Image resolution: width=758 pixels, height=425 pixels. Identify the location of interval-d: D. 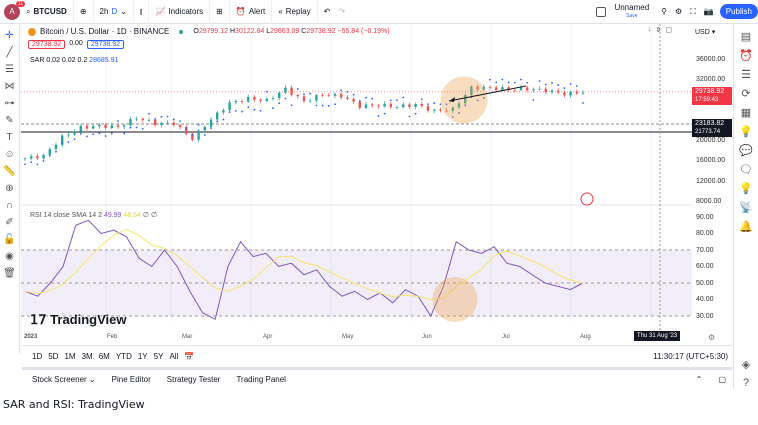
(114, 11).